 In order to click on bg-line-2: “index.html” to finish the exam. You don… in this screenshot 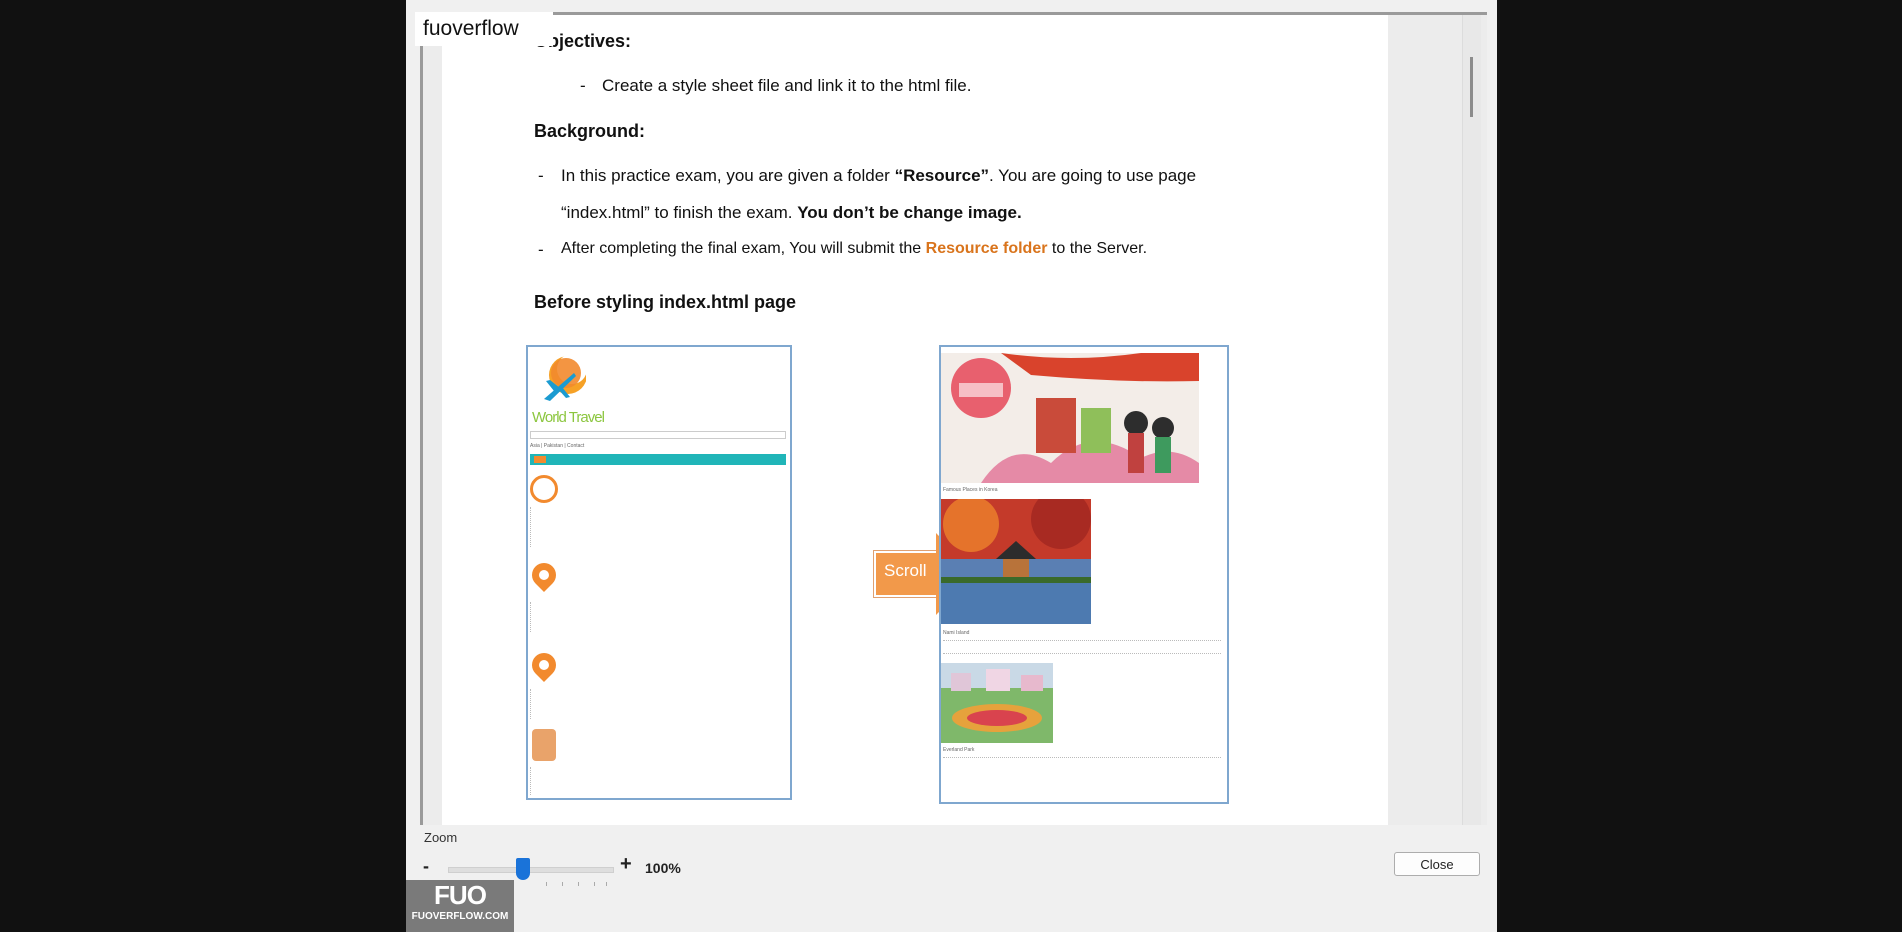, I will do `click(791, 212)`.